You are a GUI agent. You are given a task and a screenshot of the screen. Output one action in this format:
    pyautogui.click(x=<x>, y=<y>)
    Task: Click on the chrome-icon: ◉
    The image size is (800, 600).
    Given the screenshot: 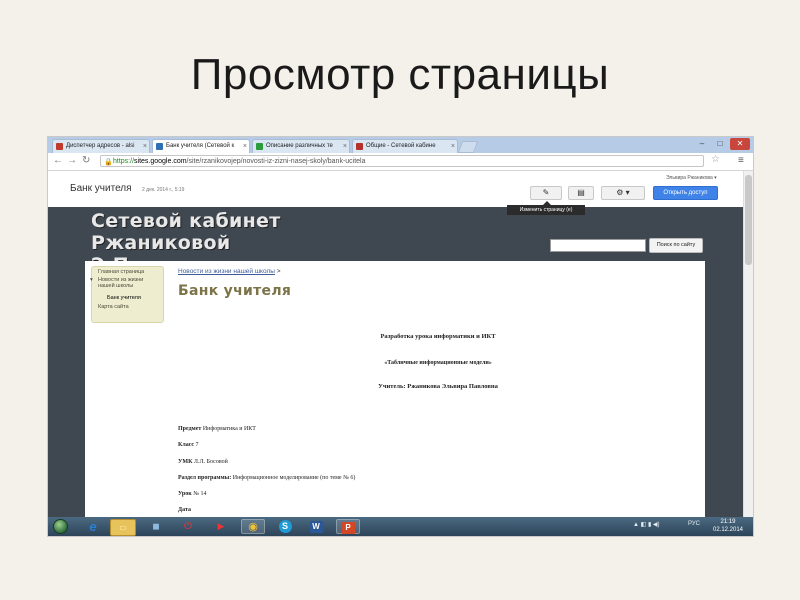 What is the action you would take?
    pyautogui.click(x=253, y=526)
    